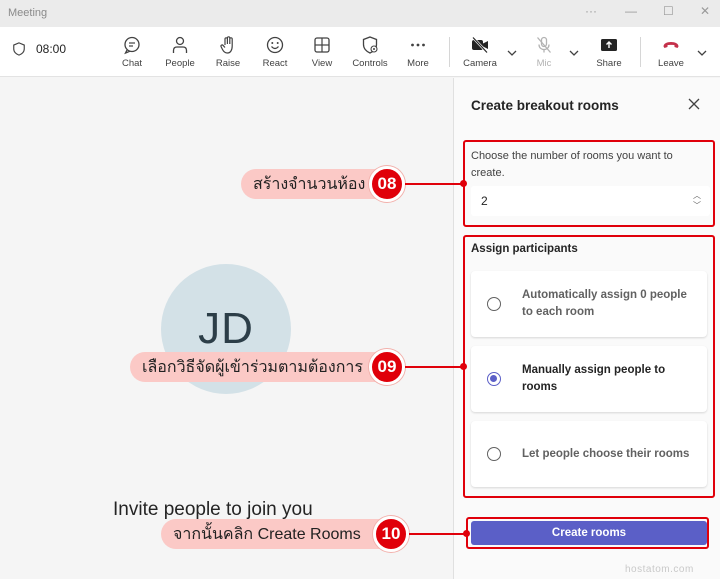 Image resolution: width=720 pixels, height=579 pixels. Describe the element at coordinates (322, 63) in the screenshot. I see `view-label: View` at that location.